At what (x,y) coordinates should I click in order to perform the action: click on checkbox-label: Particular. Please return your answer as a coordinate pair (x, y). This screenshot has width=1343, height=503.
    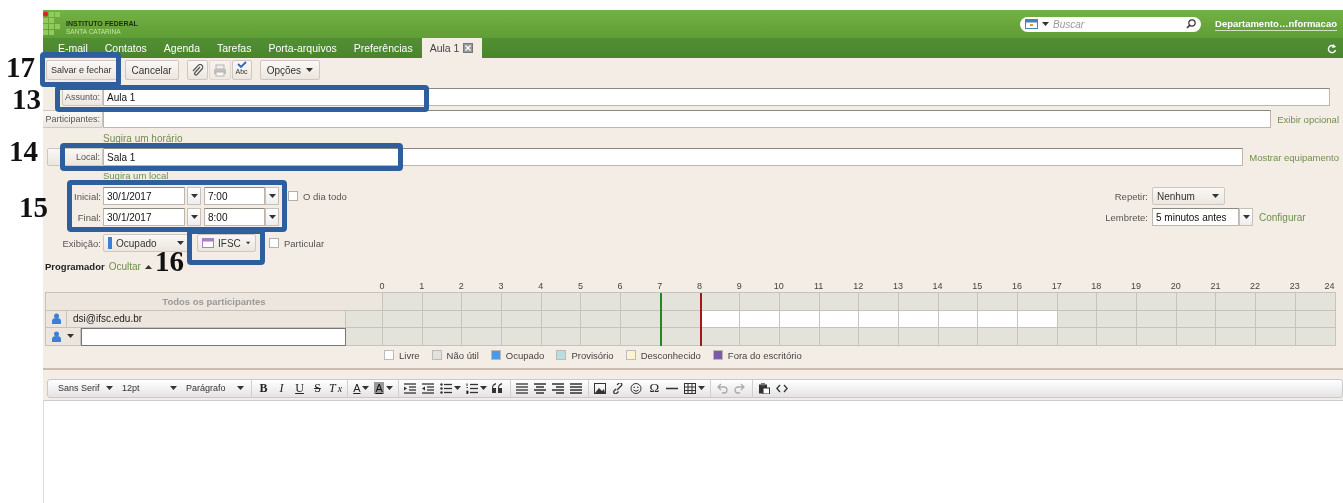
    Looking at the image, I should click on (304, 243).